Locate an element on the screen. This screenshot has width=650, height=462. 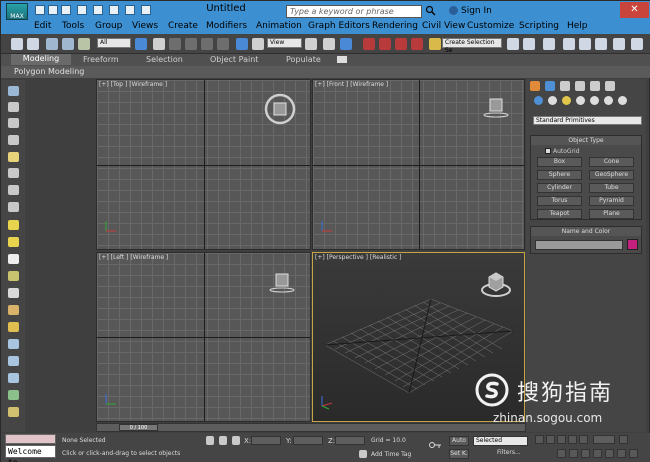
settings-icon is located at coordinates (13, 412).